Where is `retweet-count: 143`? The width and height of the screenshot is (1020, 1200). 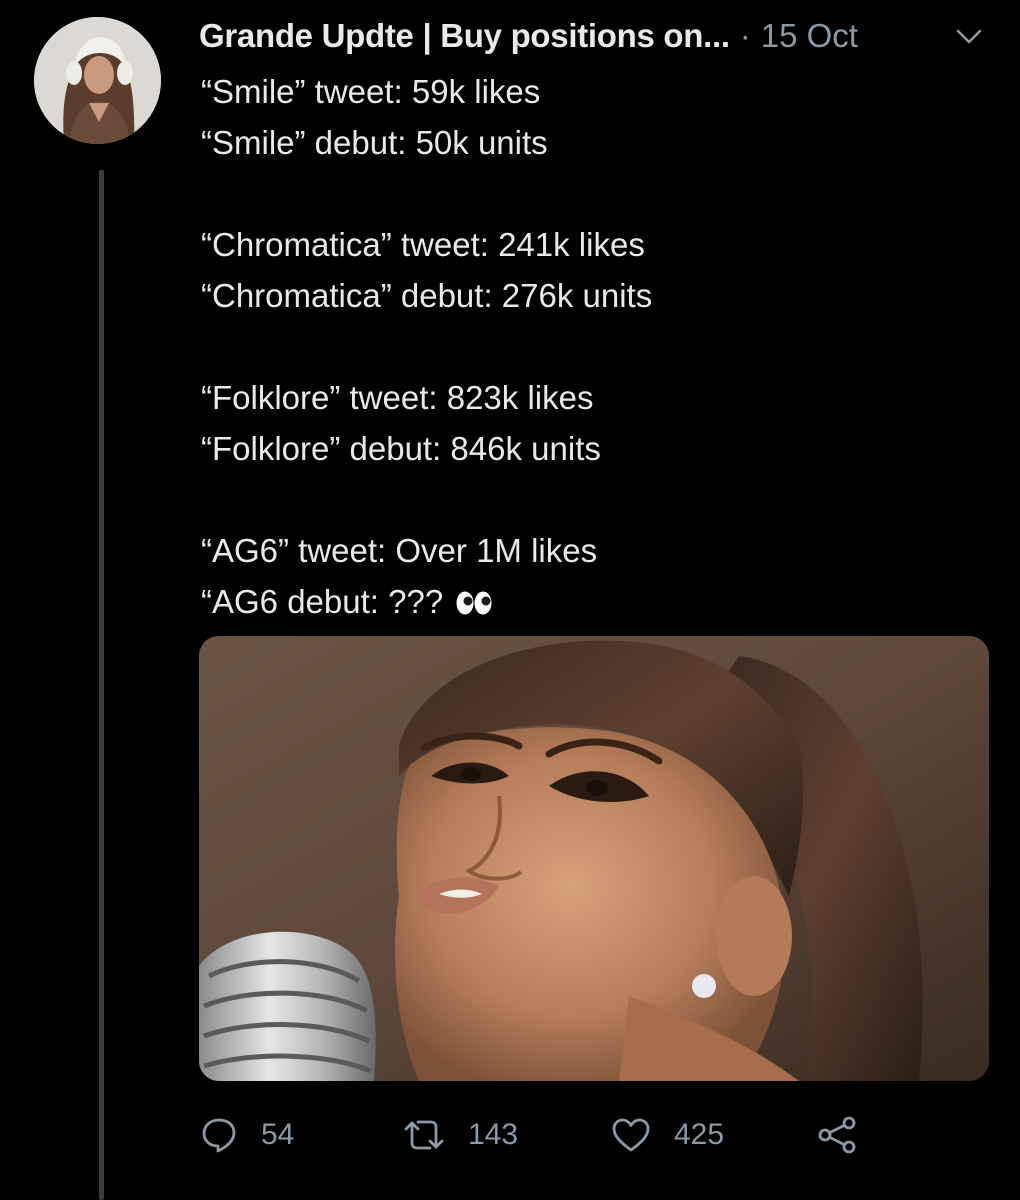
retweet-count: 143 is located at coordinates (493, 1134).